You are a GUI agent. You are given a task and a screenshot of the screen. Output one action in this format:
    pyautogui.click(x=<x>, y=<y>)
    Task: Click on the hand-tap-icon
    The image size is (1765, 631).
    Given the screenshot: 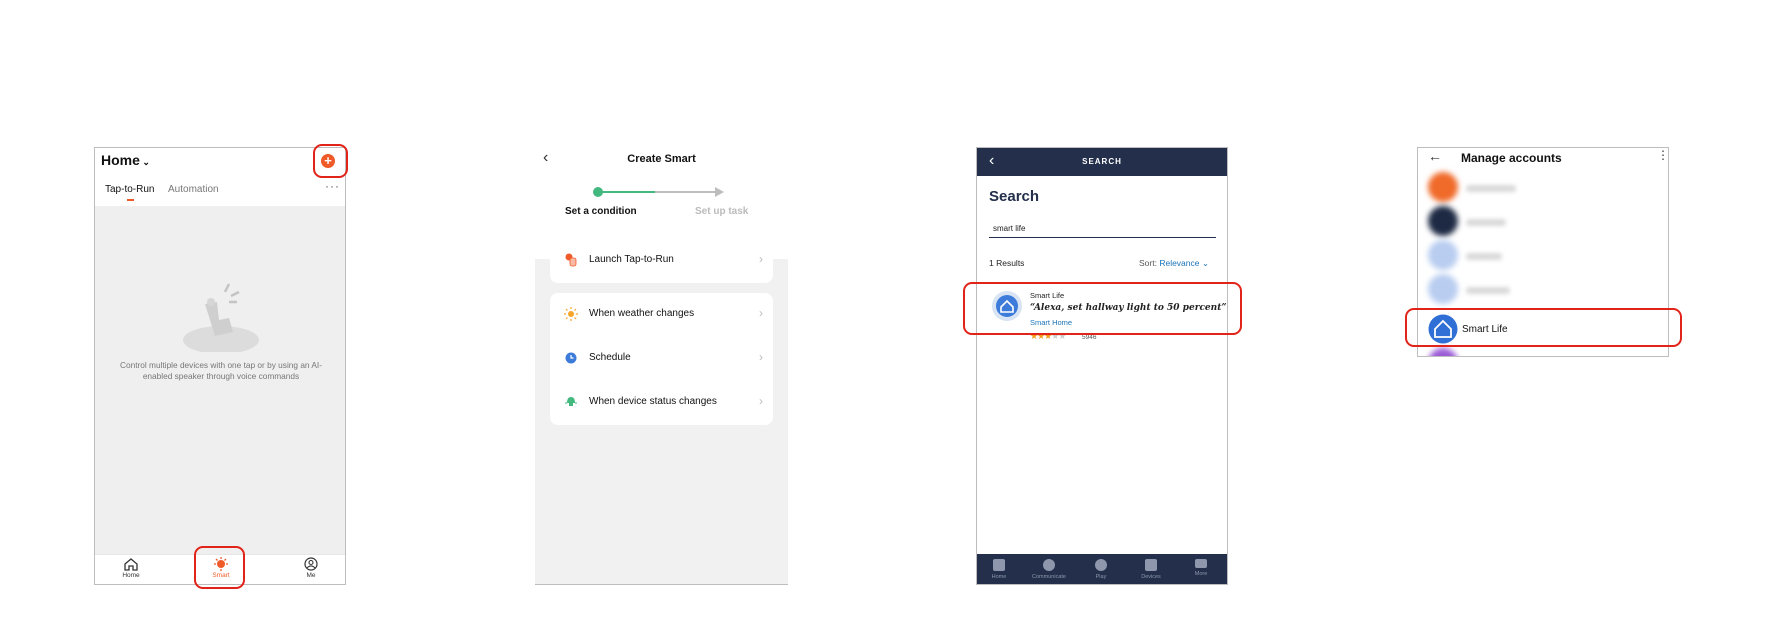 What is the action you would take?
    pyautogui.click(x=571, y=260)
    